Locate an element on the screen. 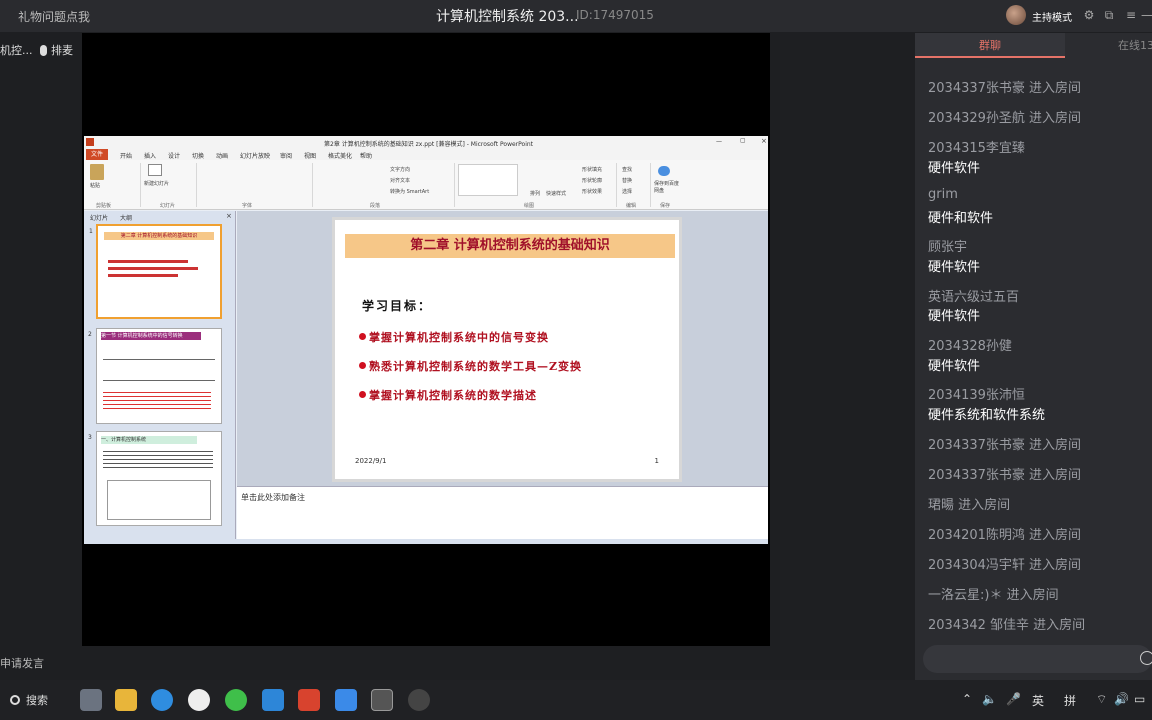 This screenshot has width=1152, height=720. tab-online: 在线13 is located at coordinates (1108, 45).